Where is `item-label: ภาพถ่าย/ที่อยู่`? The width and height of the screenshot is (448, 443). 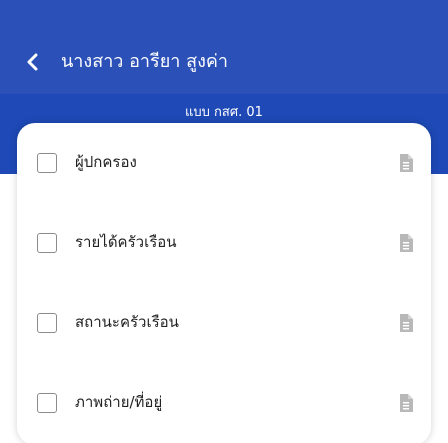
item-label: ภาพถ่าย/ที่อยู่ is located at coordinates (119, 402).